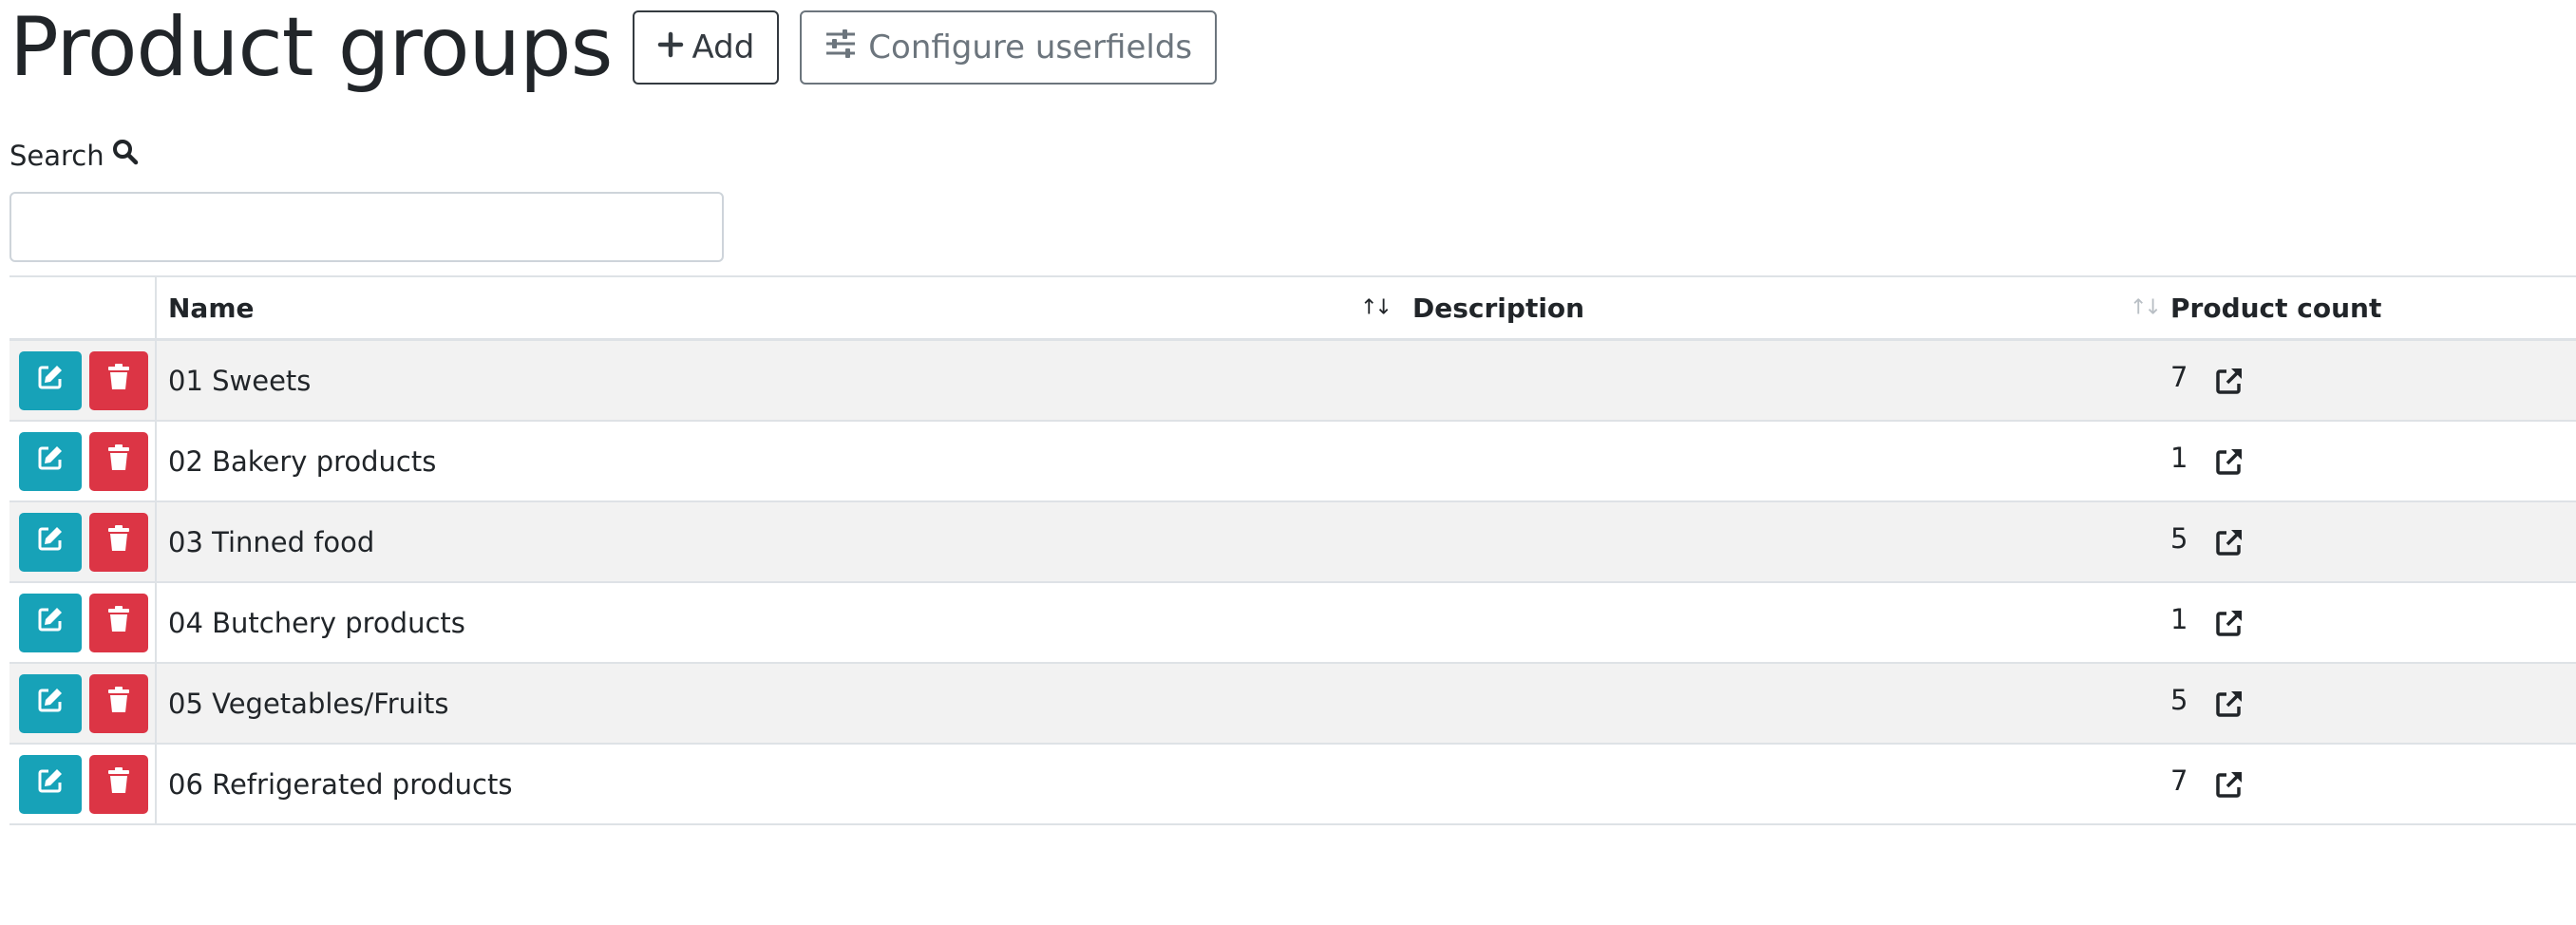 This screenshot has width=2576, height=925. What do you see at coordinates (1498, 308) in the screenshot?
I see `column-header-description-label: Description` at bounding box center [1498, 308].